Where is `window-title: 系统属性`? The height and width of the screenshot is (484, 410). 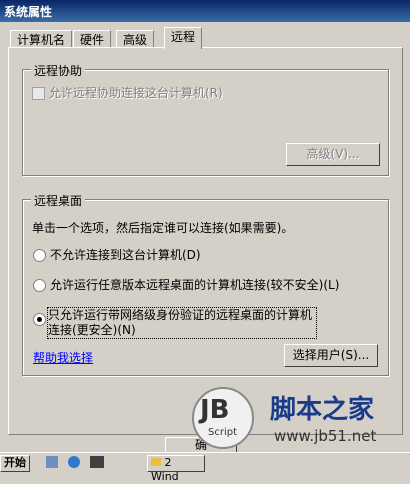 window-title: 系统属性 is located at coordinates (28, 12).